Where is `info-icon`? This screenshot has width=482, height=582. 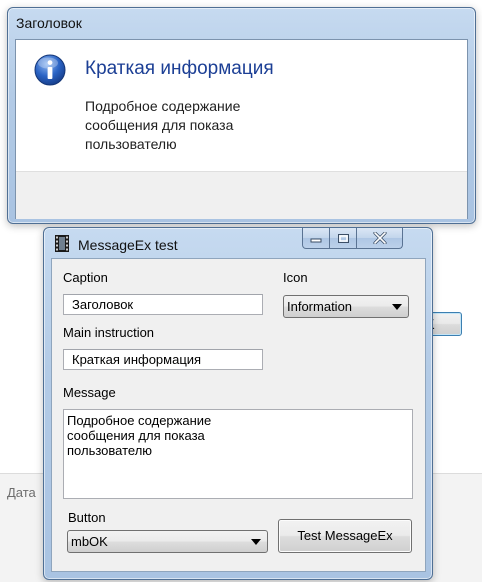 info-icon is located at coordinates (50, 70).